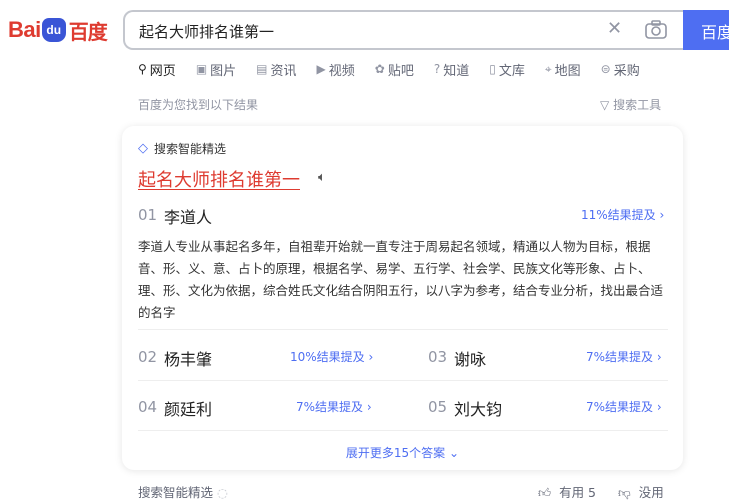  I want to click on tab-zhidao: ? 知道, so click(451, 69).